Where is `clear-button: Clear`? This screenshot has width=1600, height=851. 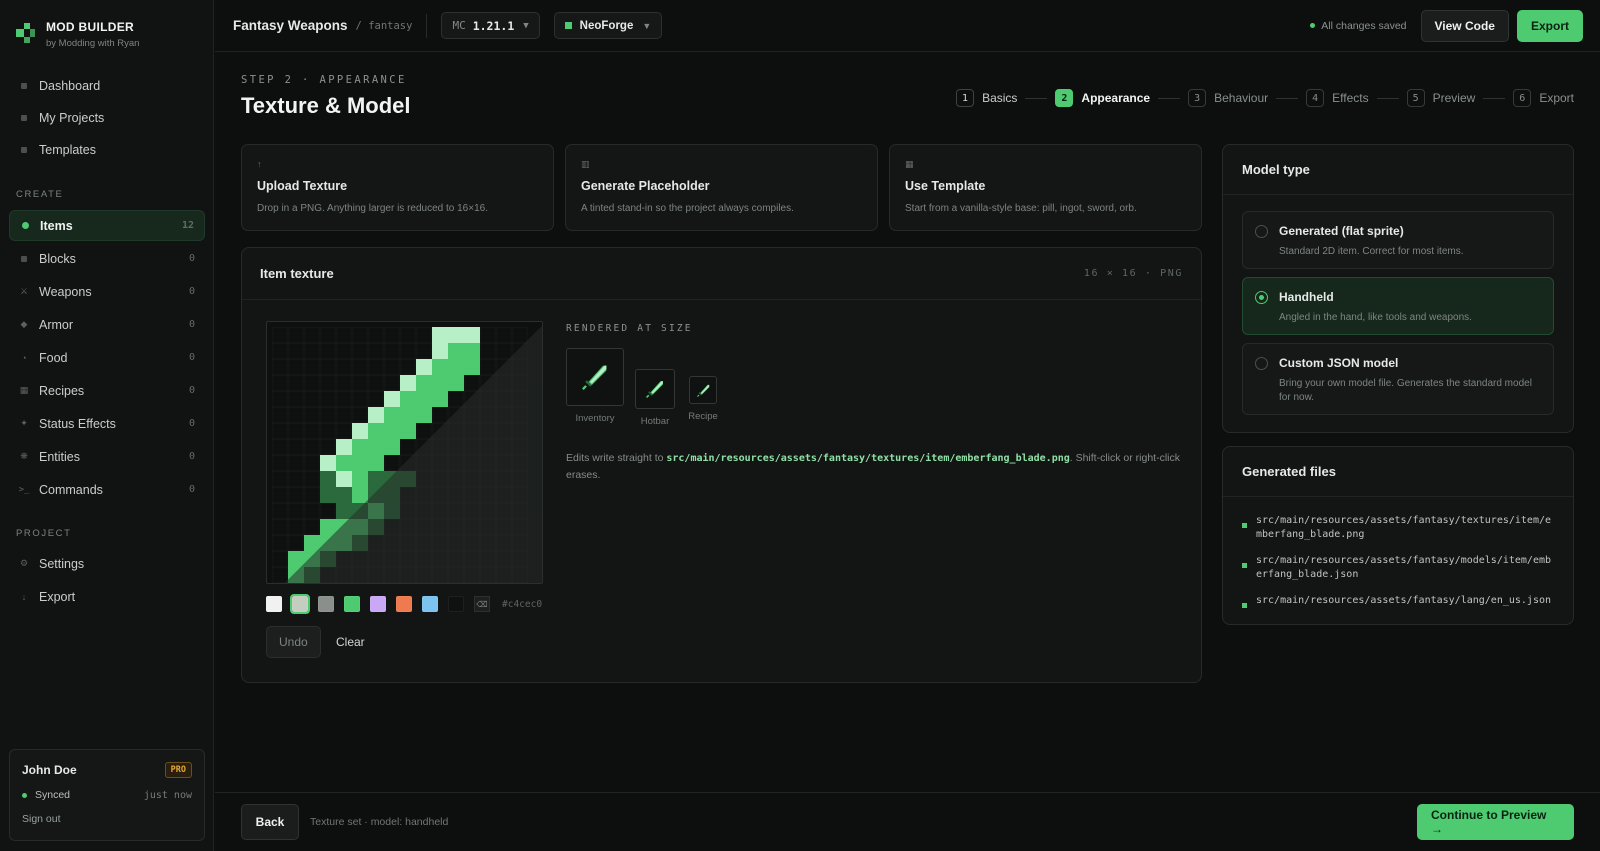 clear-button: Clear is located at coordinates (350, 642).